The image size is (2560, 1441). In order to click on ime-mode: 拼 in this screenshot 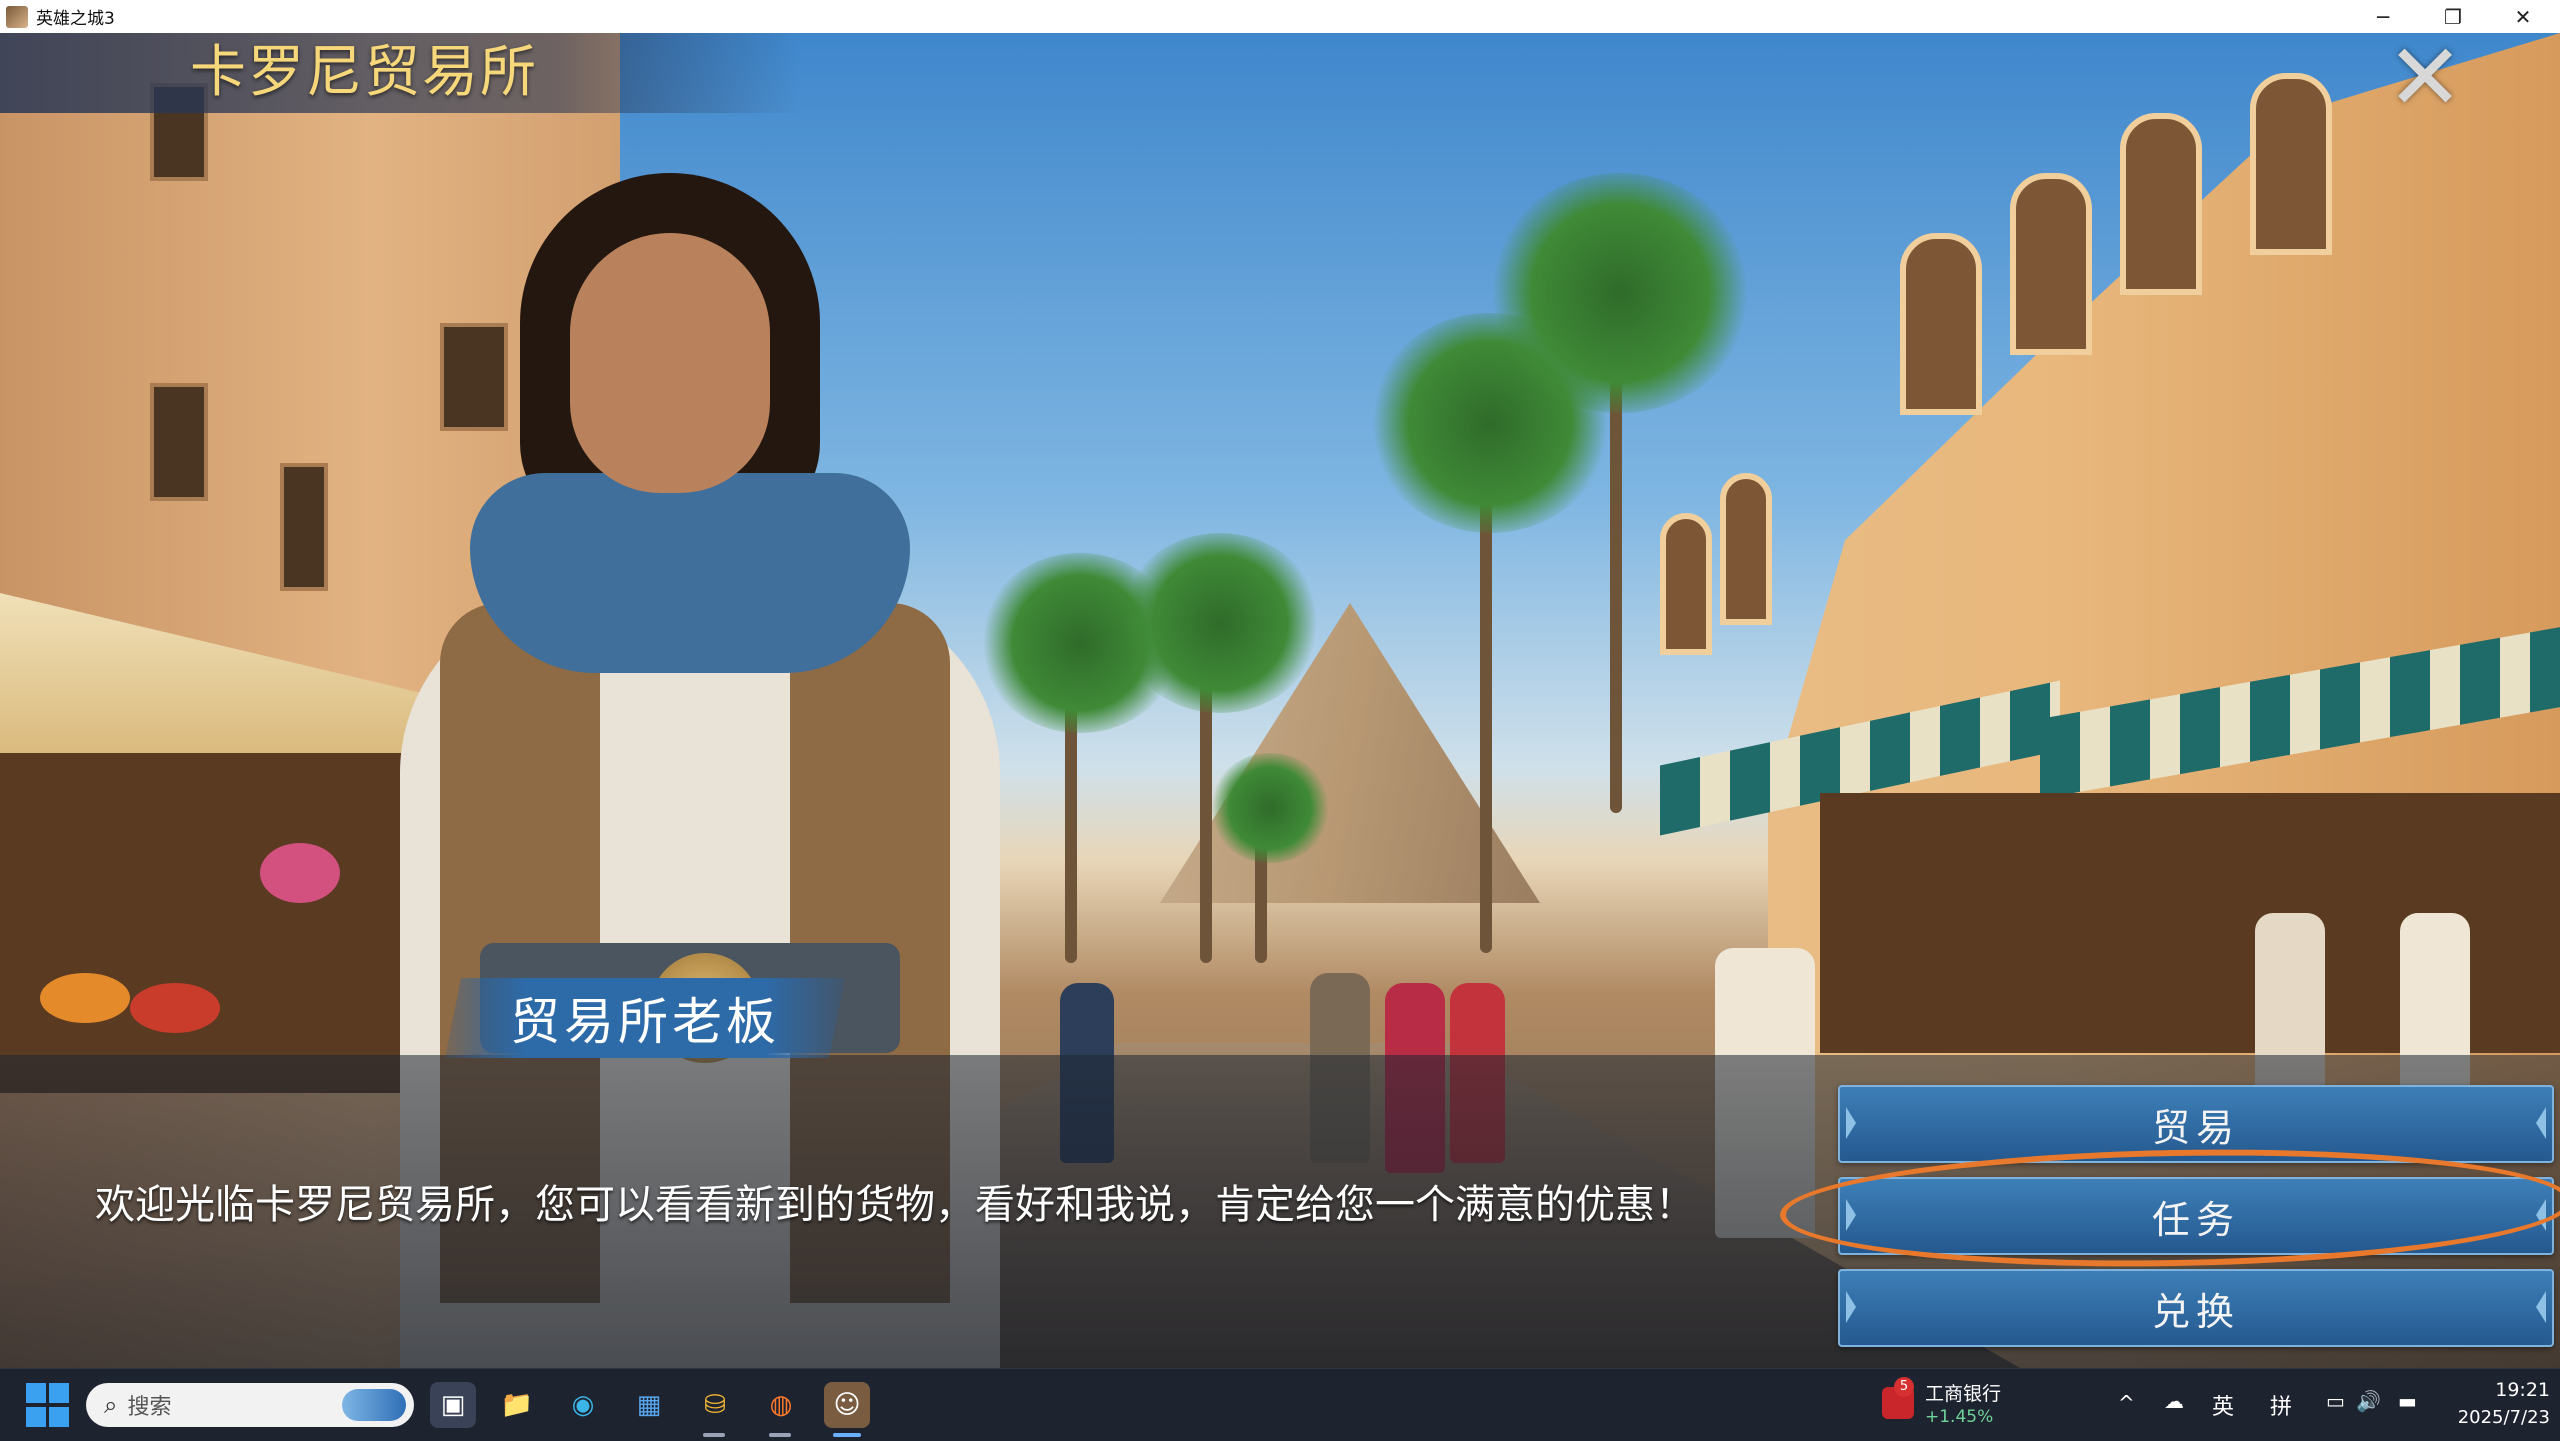, I will do `click(2281, 1405)`.